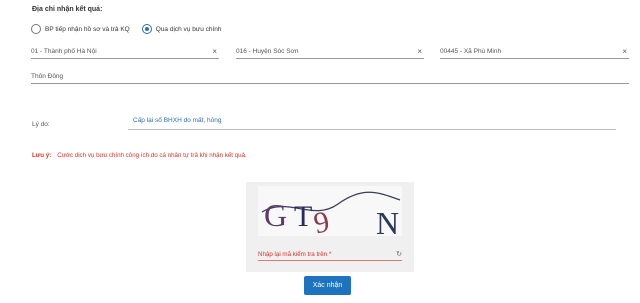 The image size is (640, 303). Describe the element at coordinates (327, 285) in the screenshot. I see `confirm-button: Xác nhận` at that location.